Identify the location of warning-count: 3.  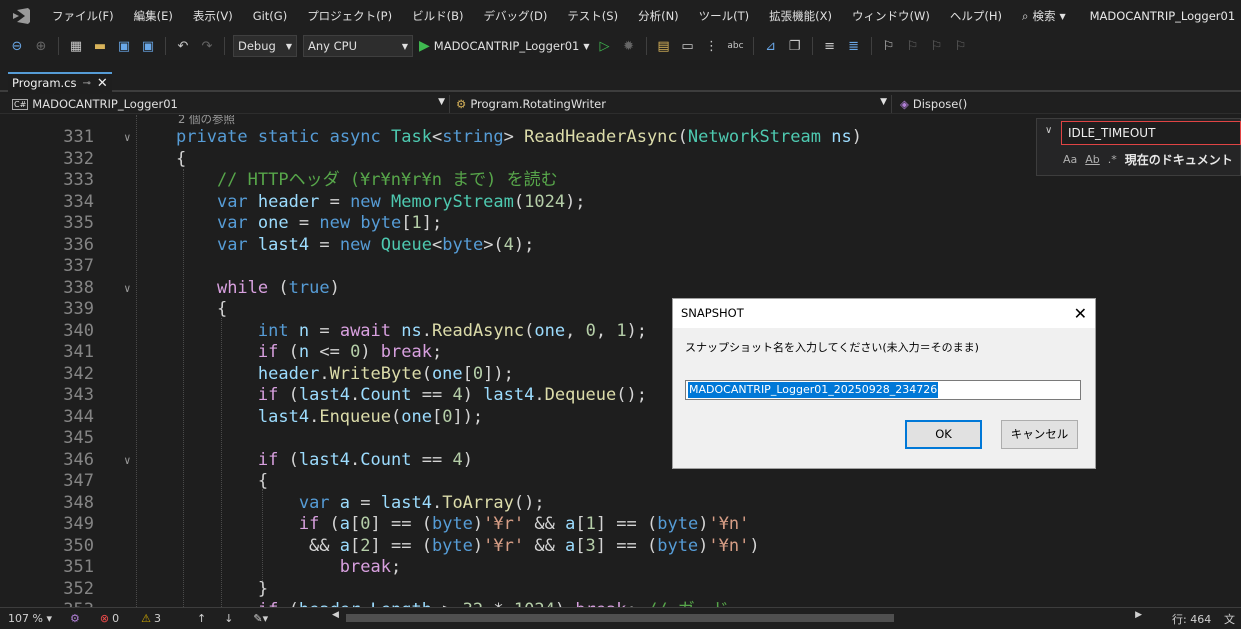
(157, 618).